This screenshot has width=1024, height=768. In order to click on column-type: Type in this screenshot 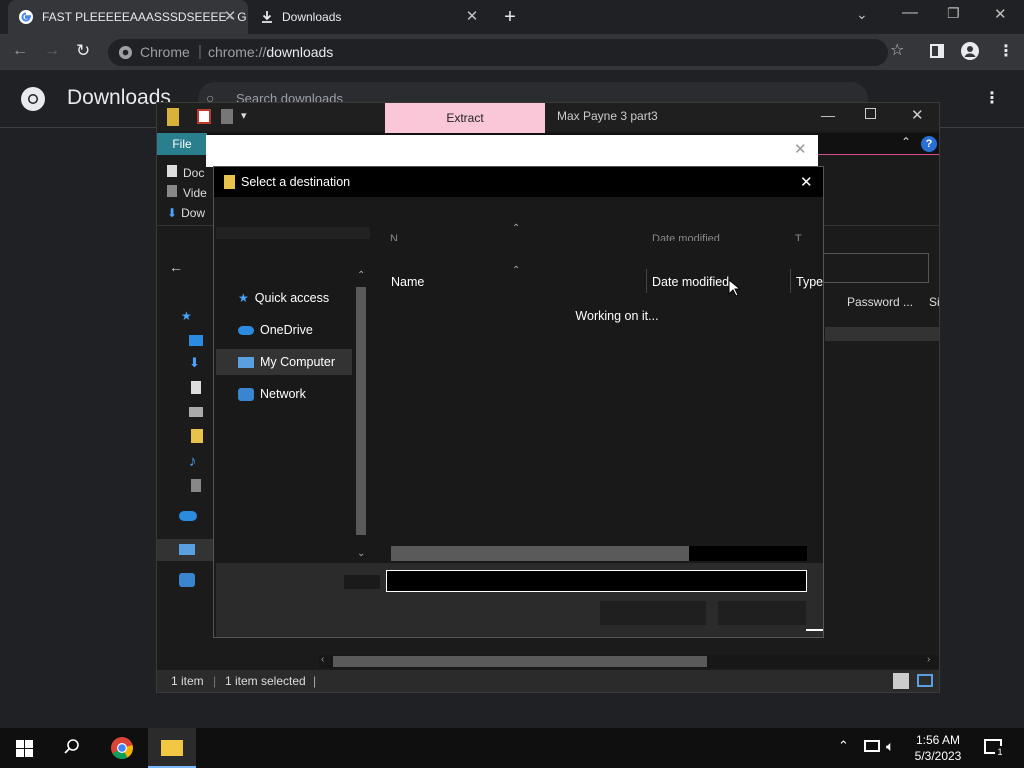, I will do `click(809, 282)`.